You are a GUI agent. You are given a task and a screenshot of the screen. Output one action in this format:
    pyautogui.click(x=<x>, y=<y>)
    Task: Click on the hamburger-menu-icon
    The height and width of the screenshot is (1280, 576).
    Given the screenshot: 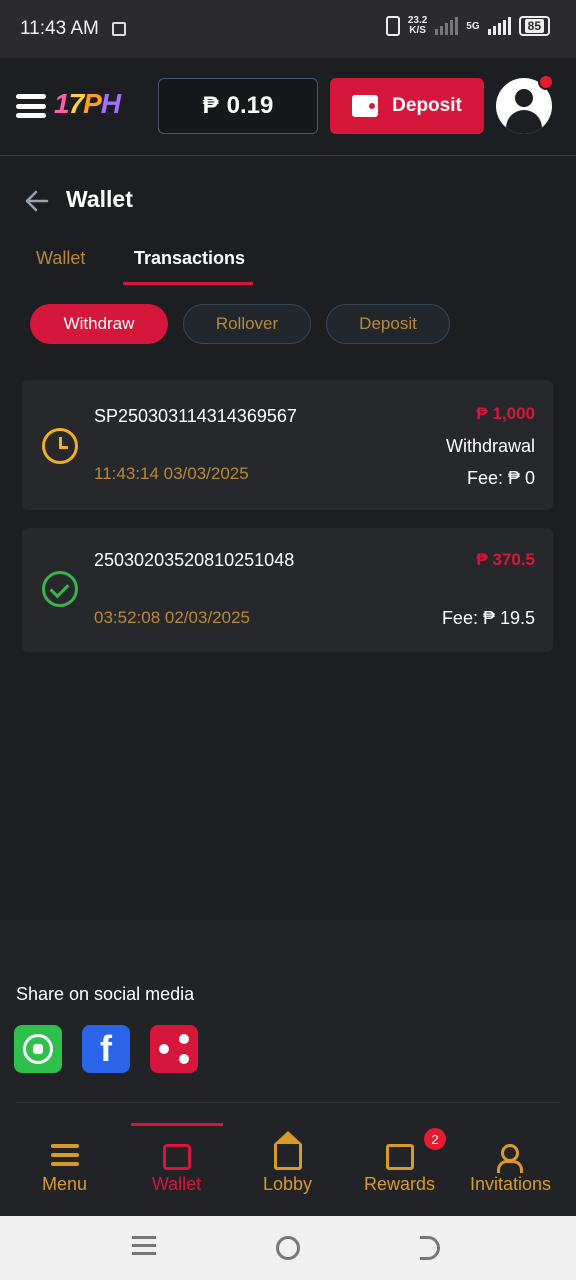 What is the action you would take?
    pyautogui.click(x=31, y=106)
    